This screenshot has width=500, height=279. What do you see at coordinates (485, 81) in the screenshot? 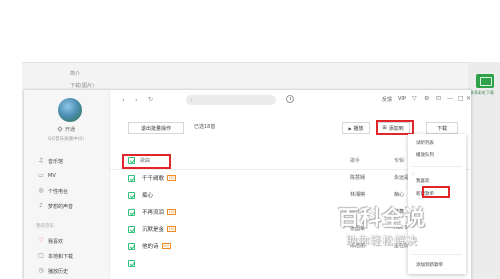
I see `desktop-app-icon` at bounding box center [485, 81].